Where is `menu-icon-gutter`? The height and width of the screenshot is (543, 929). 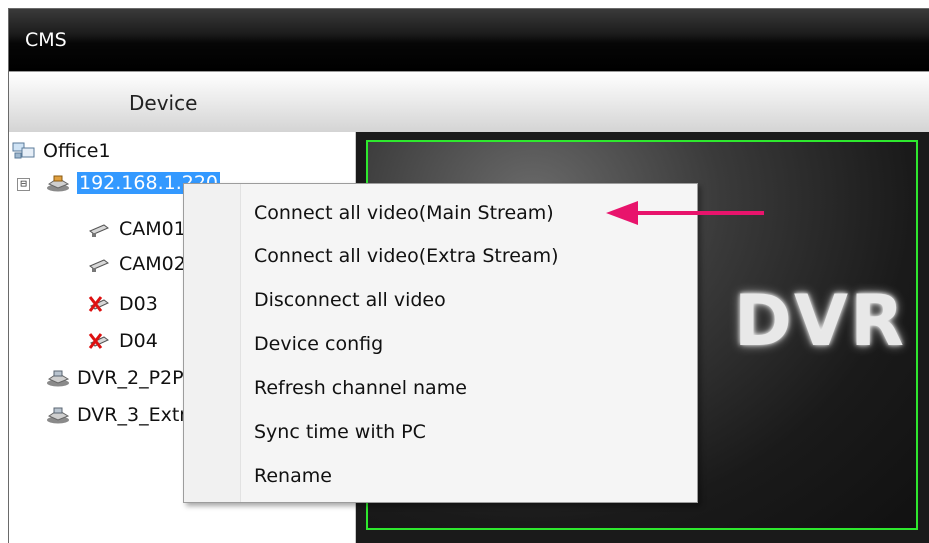
menu-icon-gutter is located at coordinates (212, 343).